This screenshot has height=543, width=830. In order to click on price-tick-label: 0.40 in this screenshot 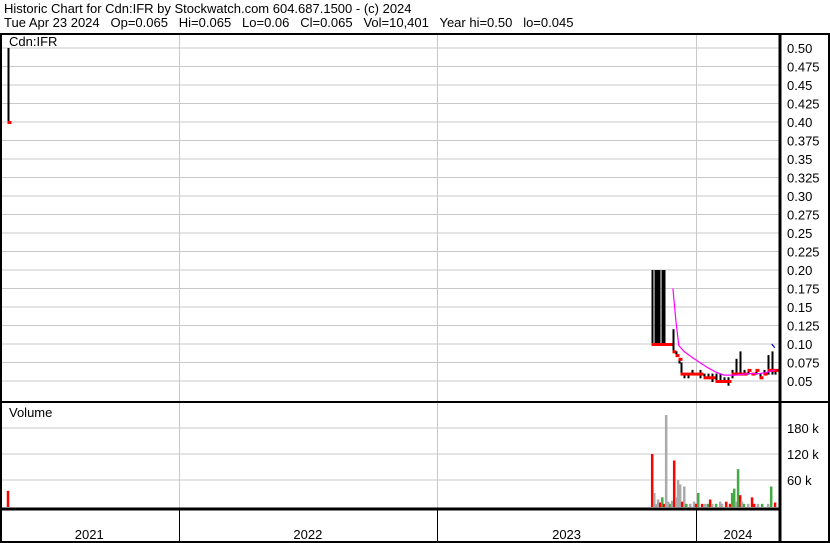, I will do `click(799, 122)`.